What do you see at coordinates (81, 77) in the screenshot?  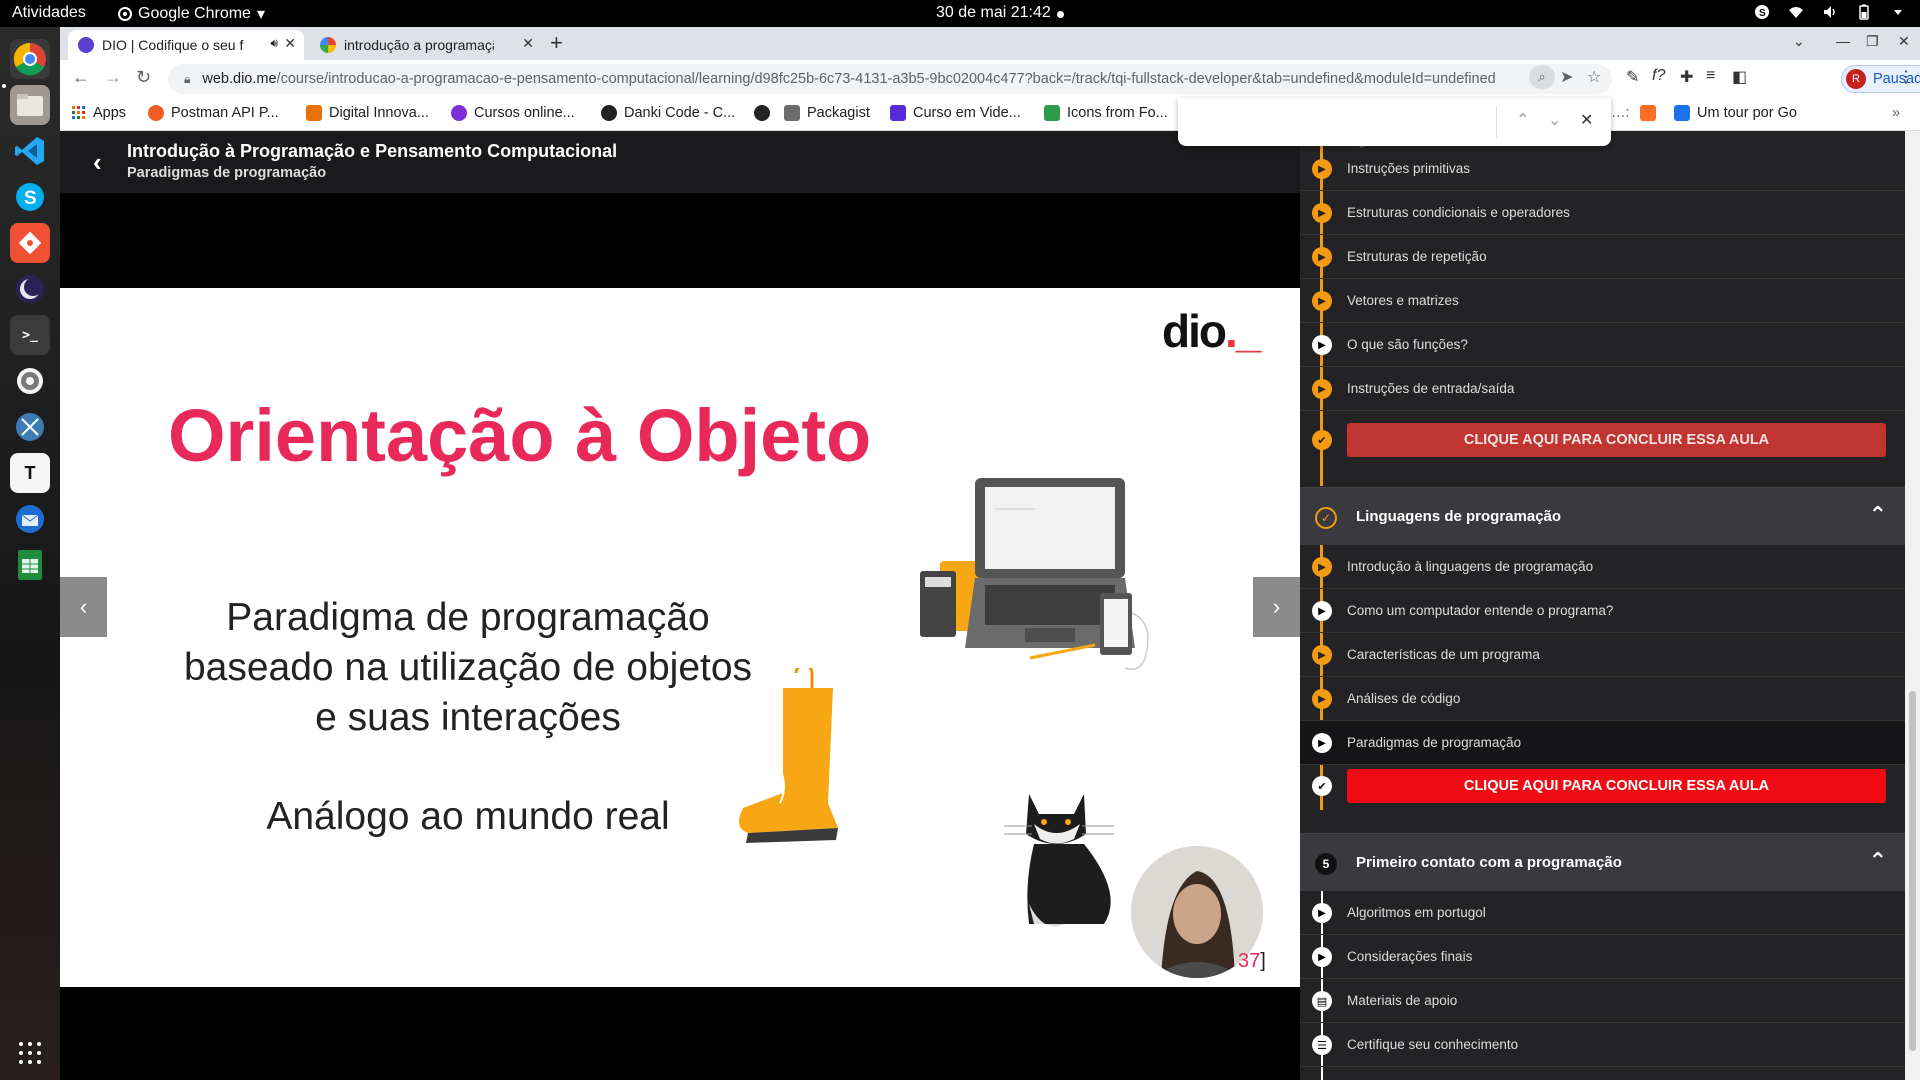 I see `back-button: ←` at bounding box center [81, 77].